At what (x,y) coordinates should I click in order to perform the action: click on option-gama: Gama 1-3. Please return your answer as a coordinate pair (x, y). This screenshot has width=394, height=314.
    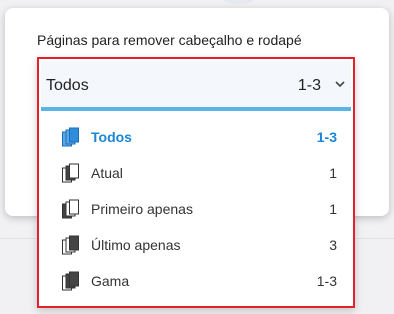
    Looking at the image, I should click on (196, 281).